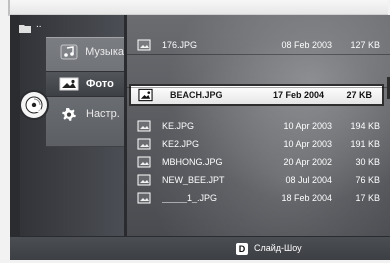 Image resolution: width=390 pixels, height=263 pixels. Describe the element at coordinates (258, 162) in the screenshot. I see `file-row: MBHONG.JPG 20 Apr 2002 30 KB` at that location.